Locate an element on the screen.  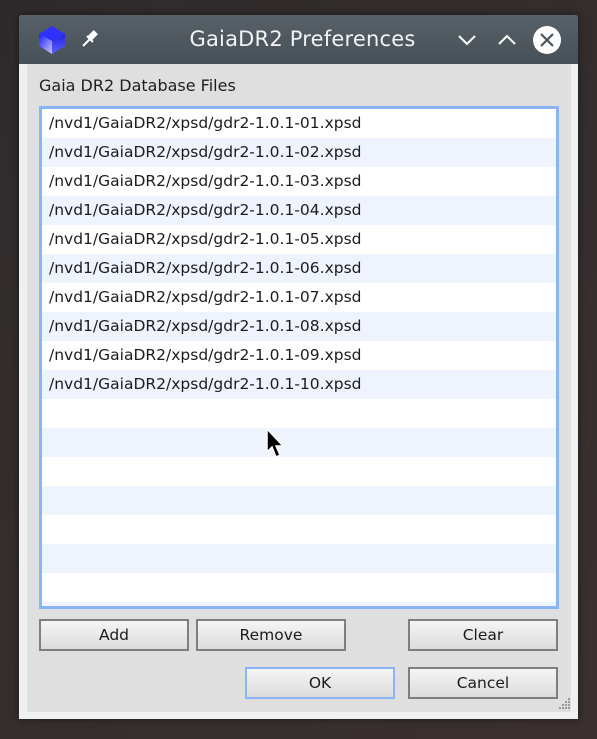
list-item: /nvd1/GaiaDR2/xpsd/gdr2-1.0.1-02.xpsd is located at coordinates (299, 152).